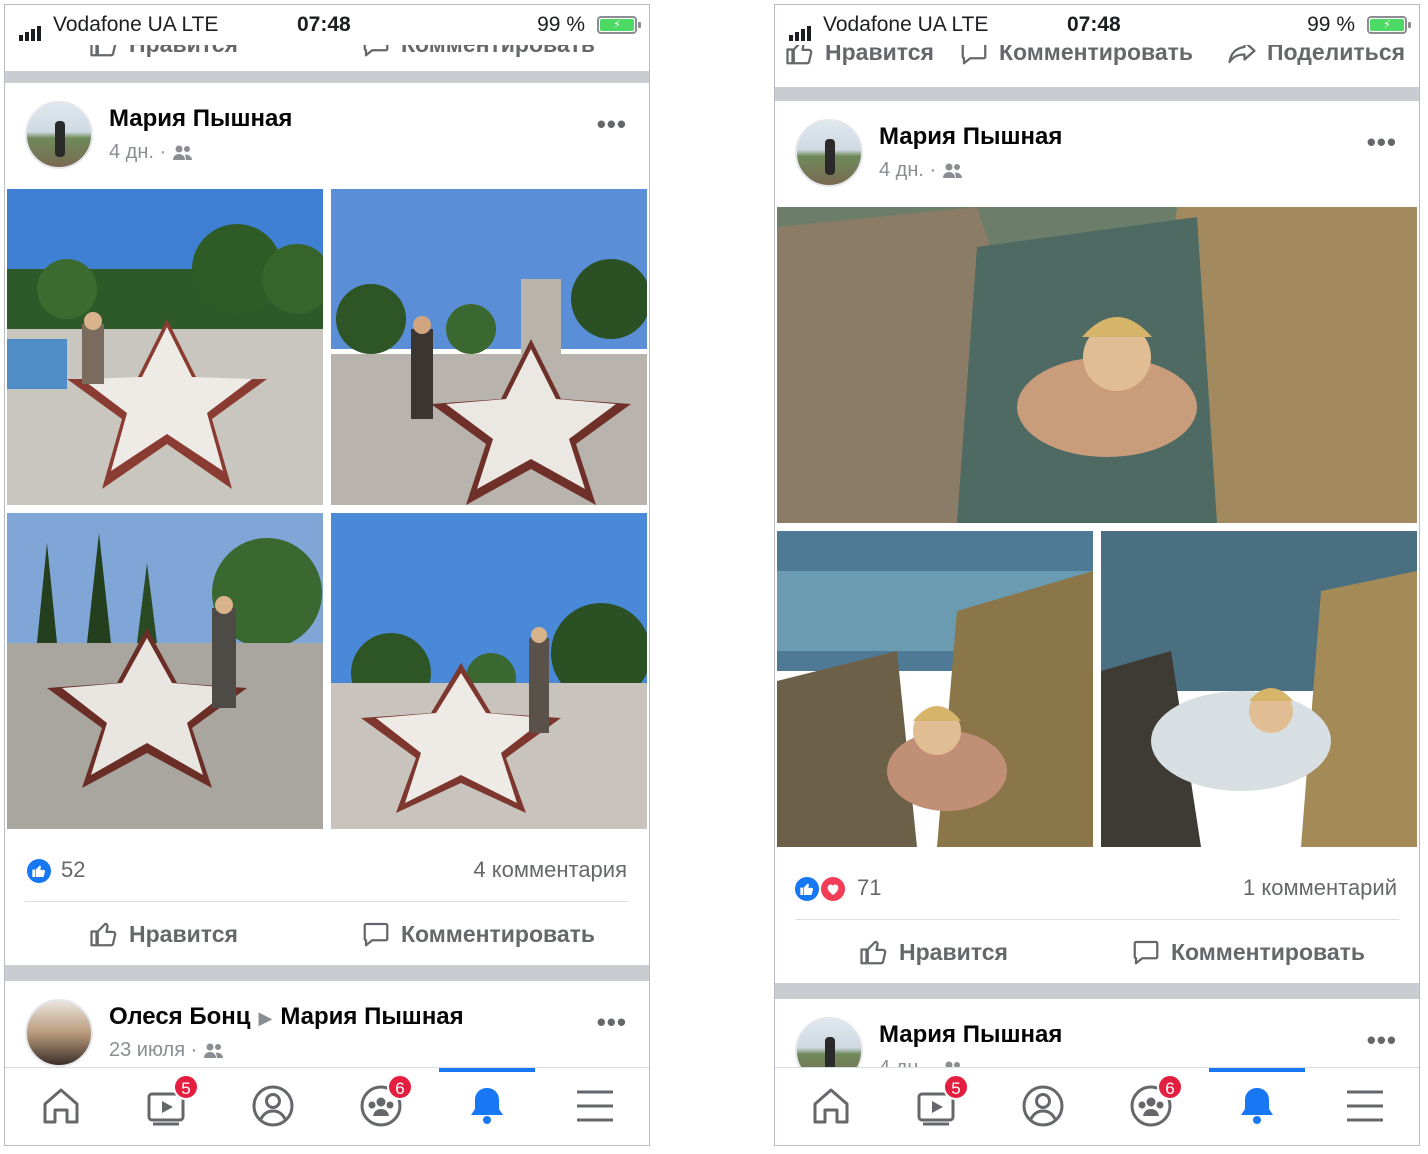  Describe the element at coordinates (1170, 1087) in the screenshot. I see `groups-badge: 6` at that location.